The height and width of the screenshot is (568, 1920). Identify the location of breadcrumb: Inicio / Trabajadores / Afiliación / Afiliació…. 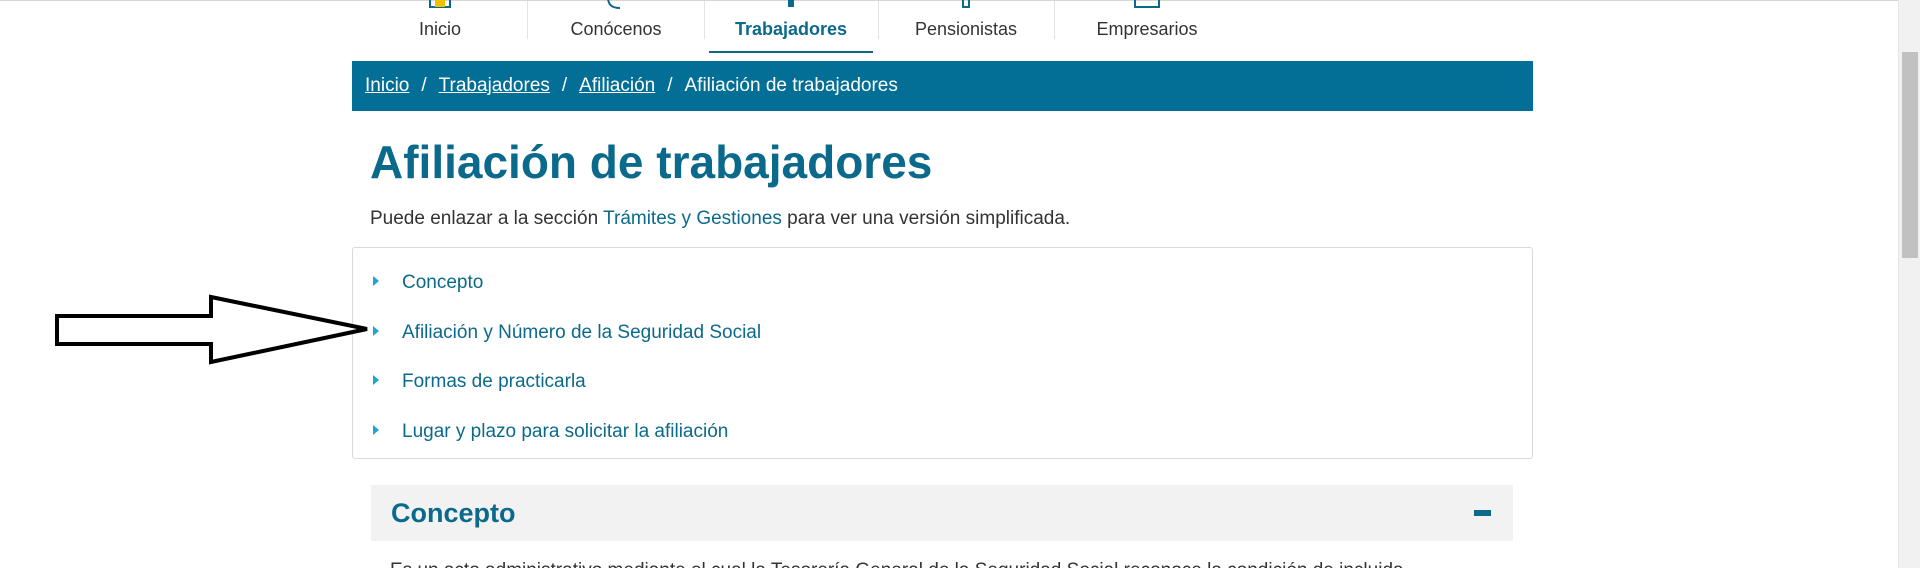
(942, 86).